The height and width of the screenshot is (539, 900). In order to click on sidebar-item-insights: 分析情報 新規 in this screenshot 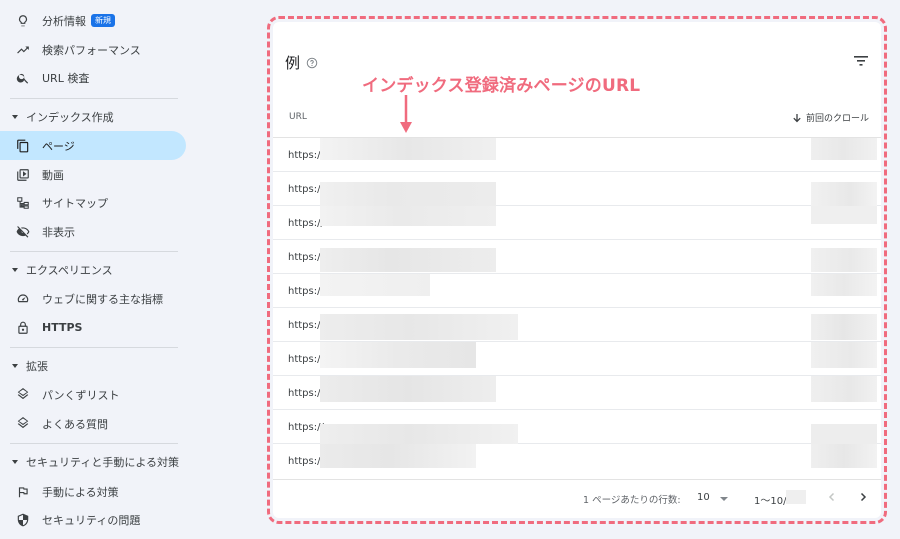, I will do `click(93, 20)`.